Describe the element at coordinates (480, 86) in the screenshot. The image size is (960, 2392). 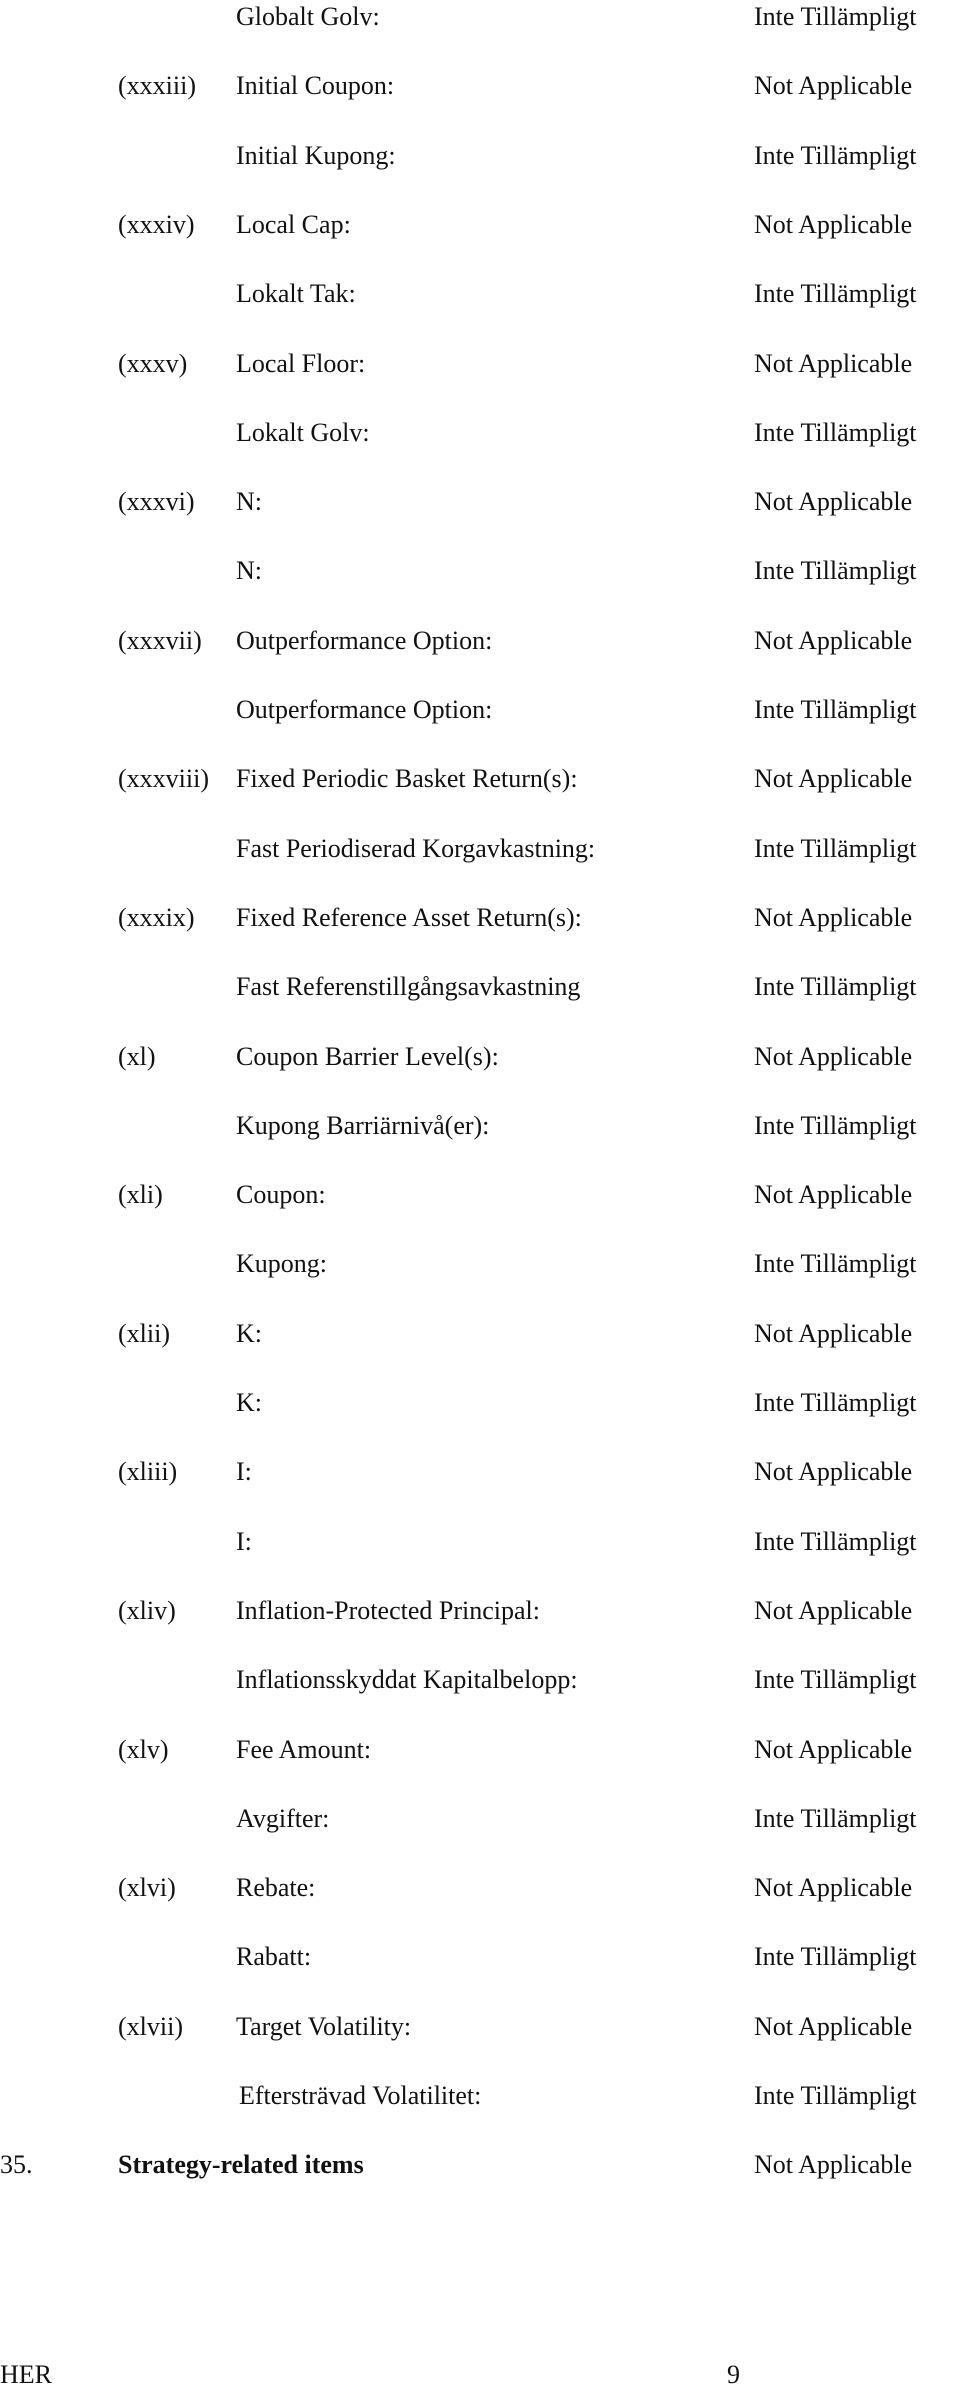
I see `term-row: (xxxiii) Initial Coupon: Not Applicable` at that location.